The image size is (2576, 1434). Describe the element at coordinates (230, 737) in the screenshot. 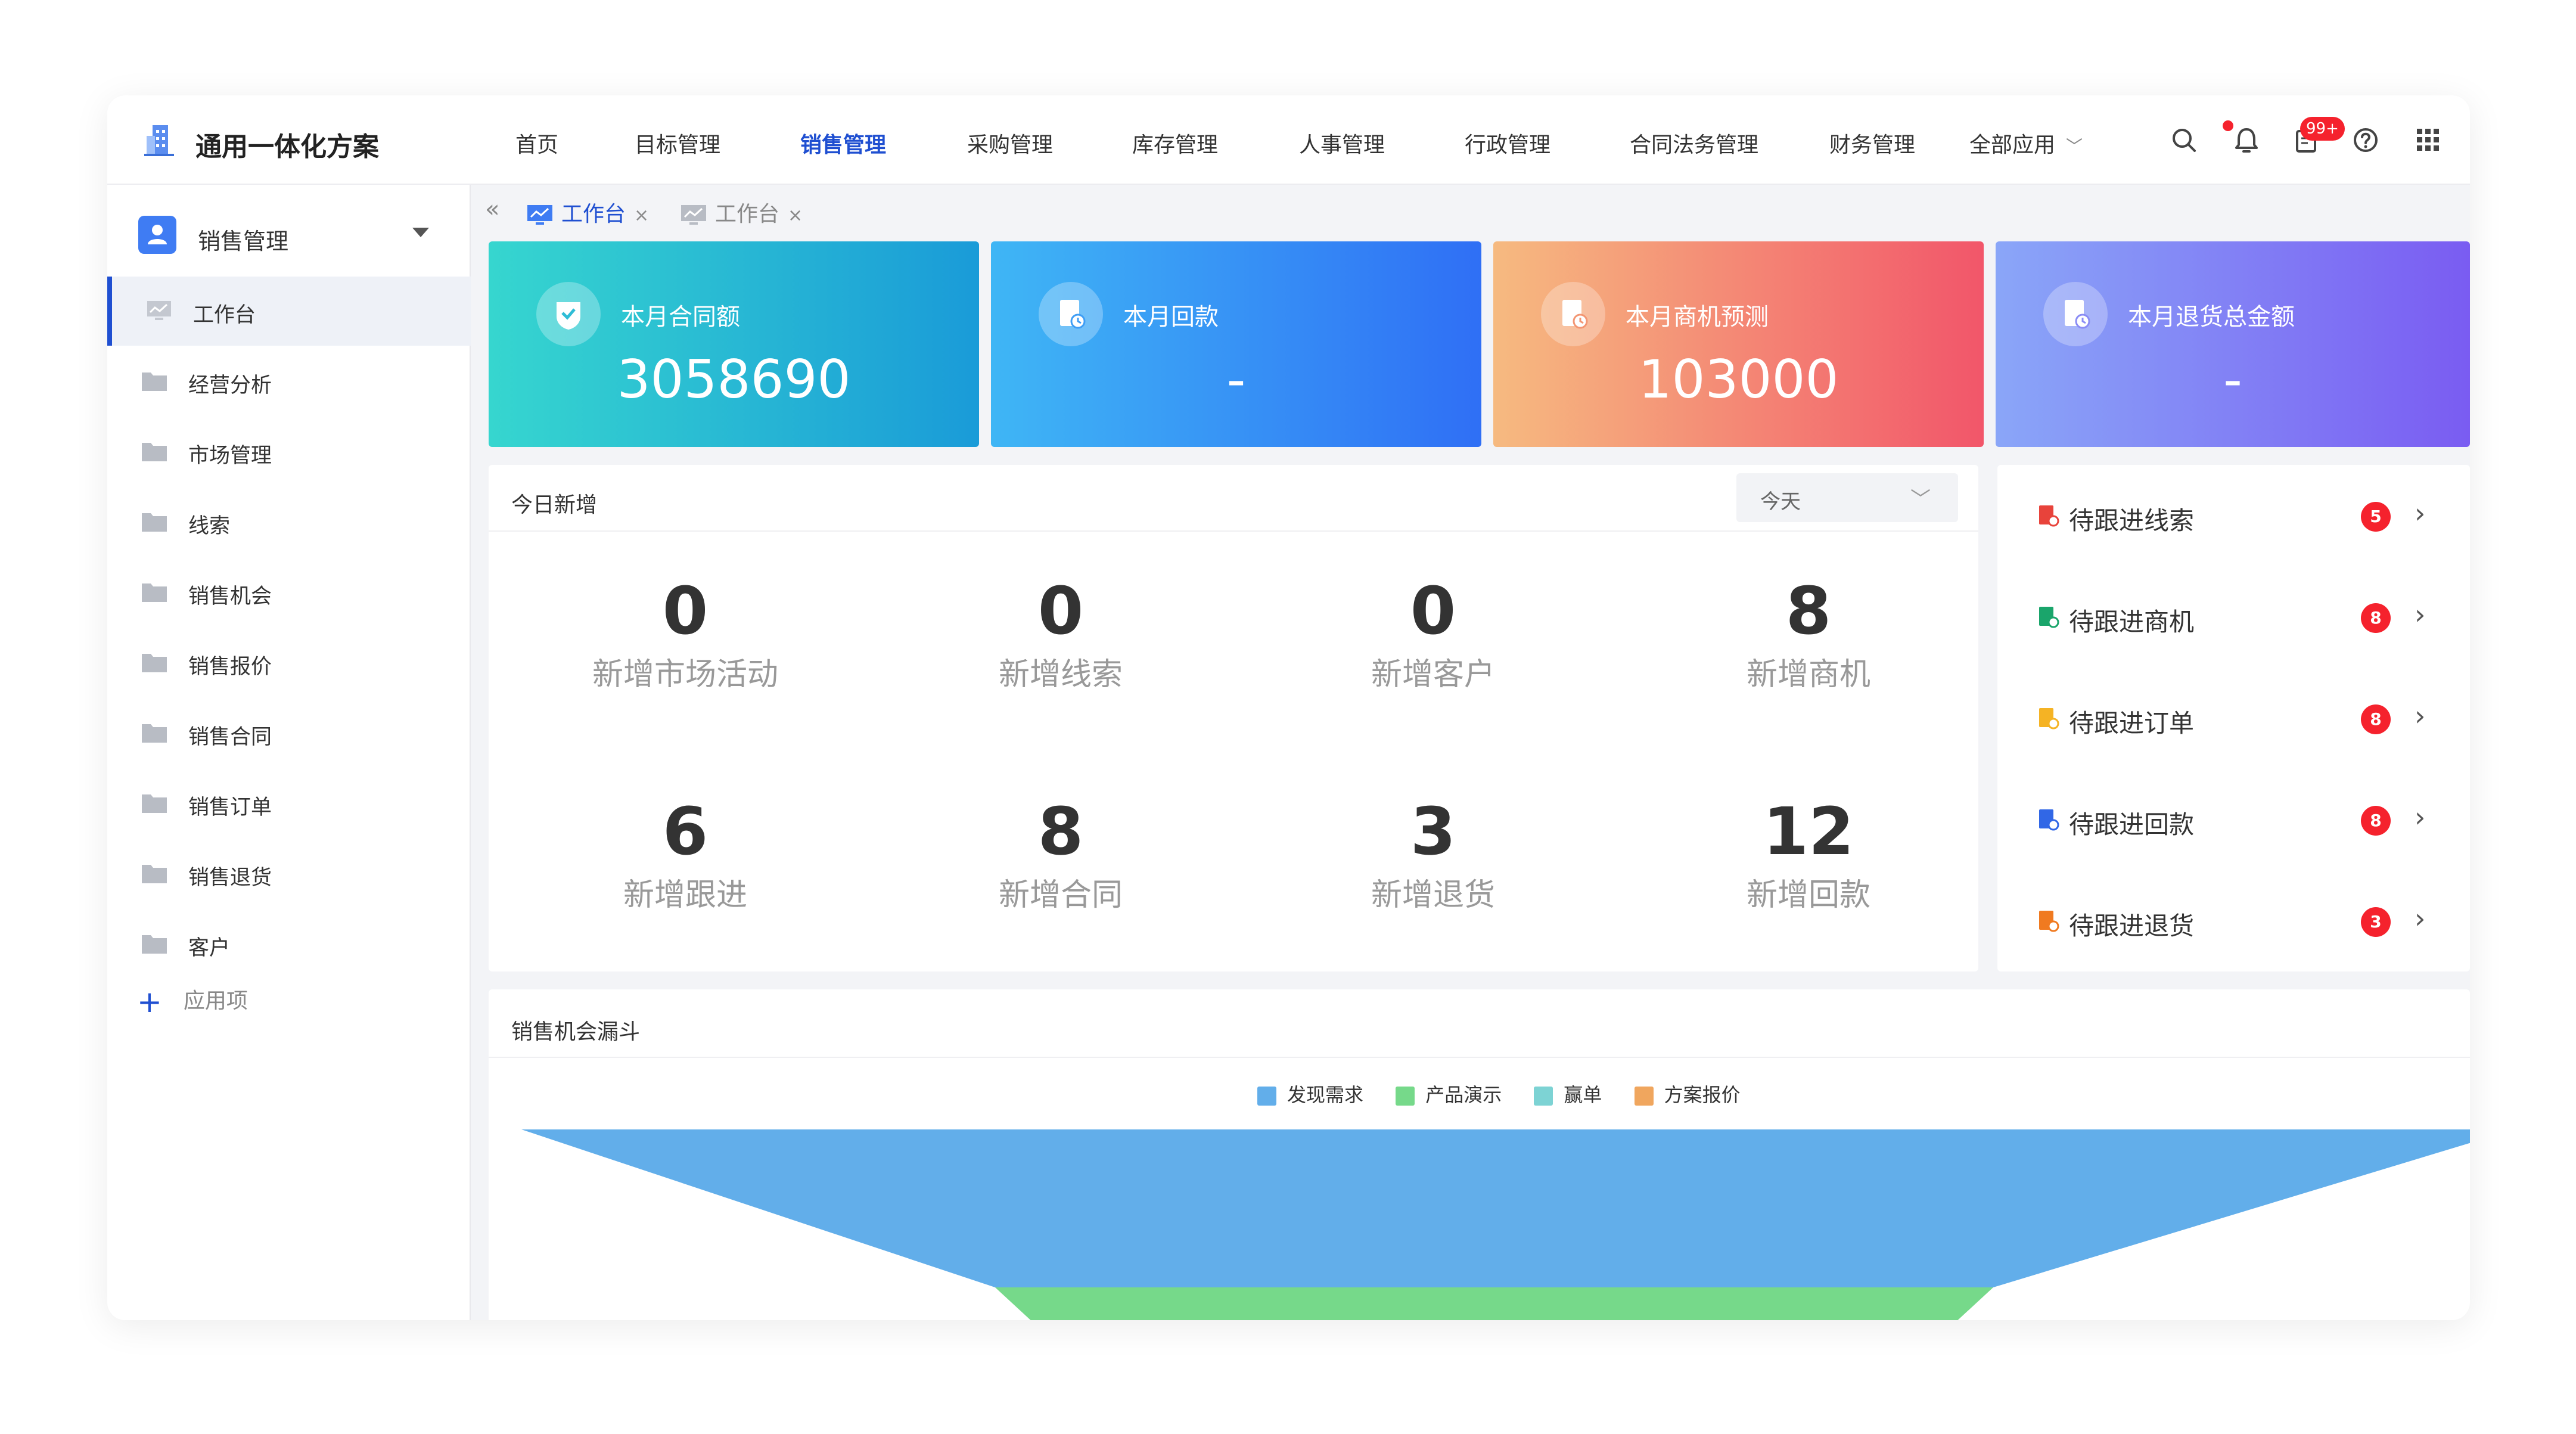

I see `sidebar-item-label: 销售合同` at that location.